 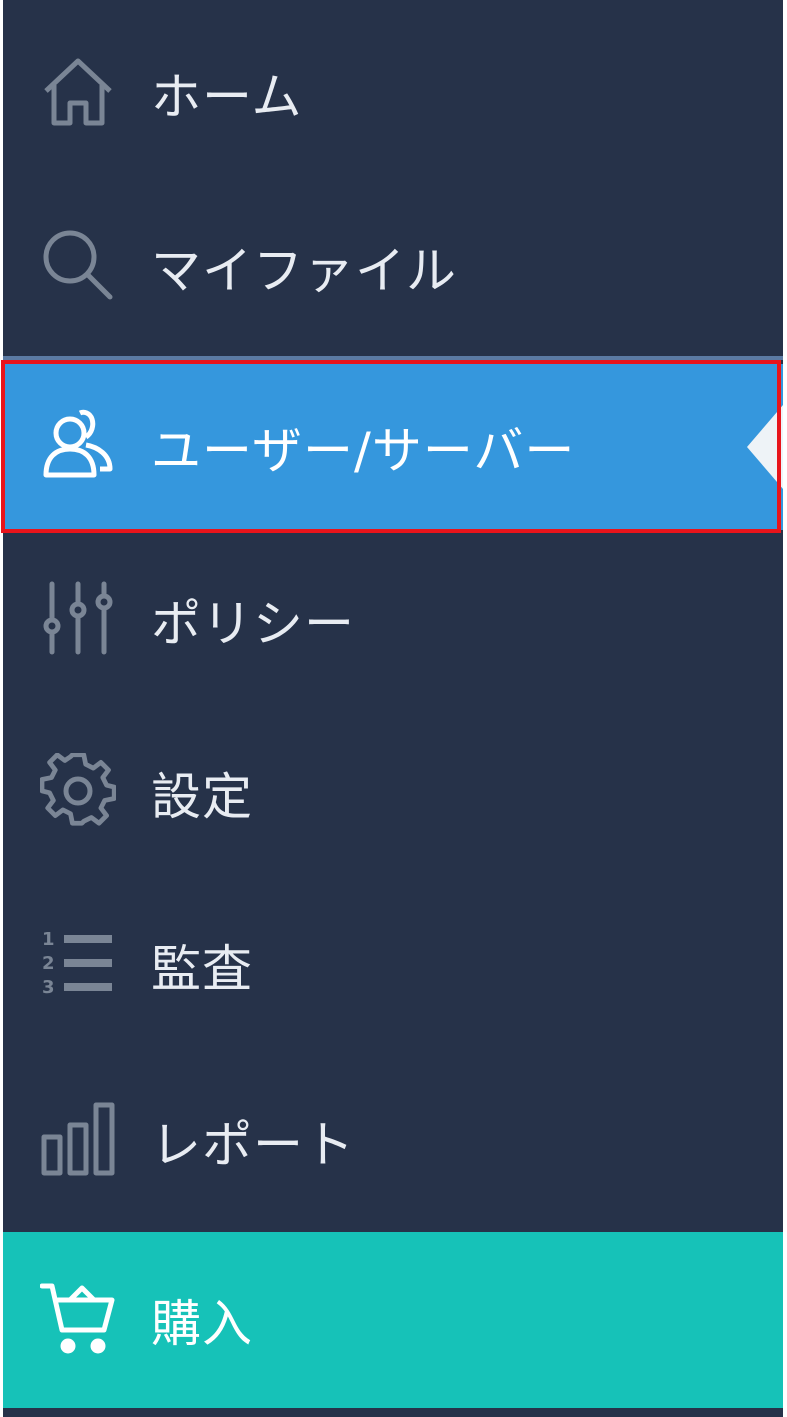 I want to click on sidebar-item-policy: ポリシー, so click(x=393, y=620).